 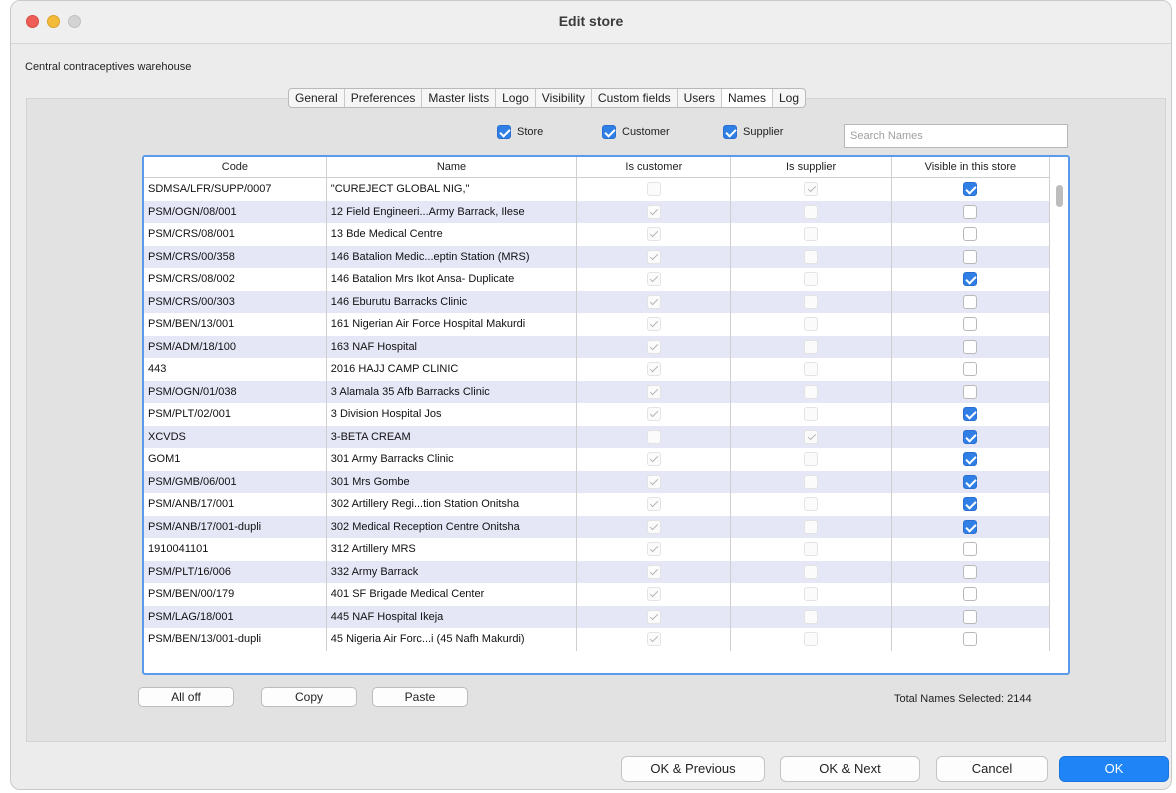 I want to click on column-header-name: Name, so click(x=452, y=167).